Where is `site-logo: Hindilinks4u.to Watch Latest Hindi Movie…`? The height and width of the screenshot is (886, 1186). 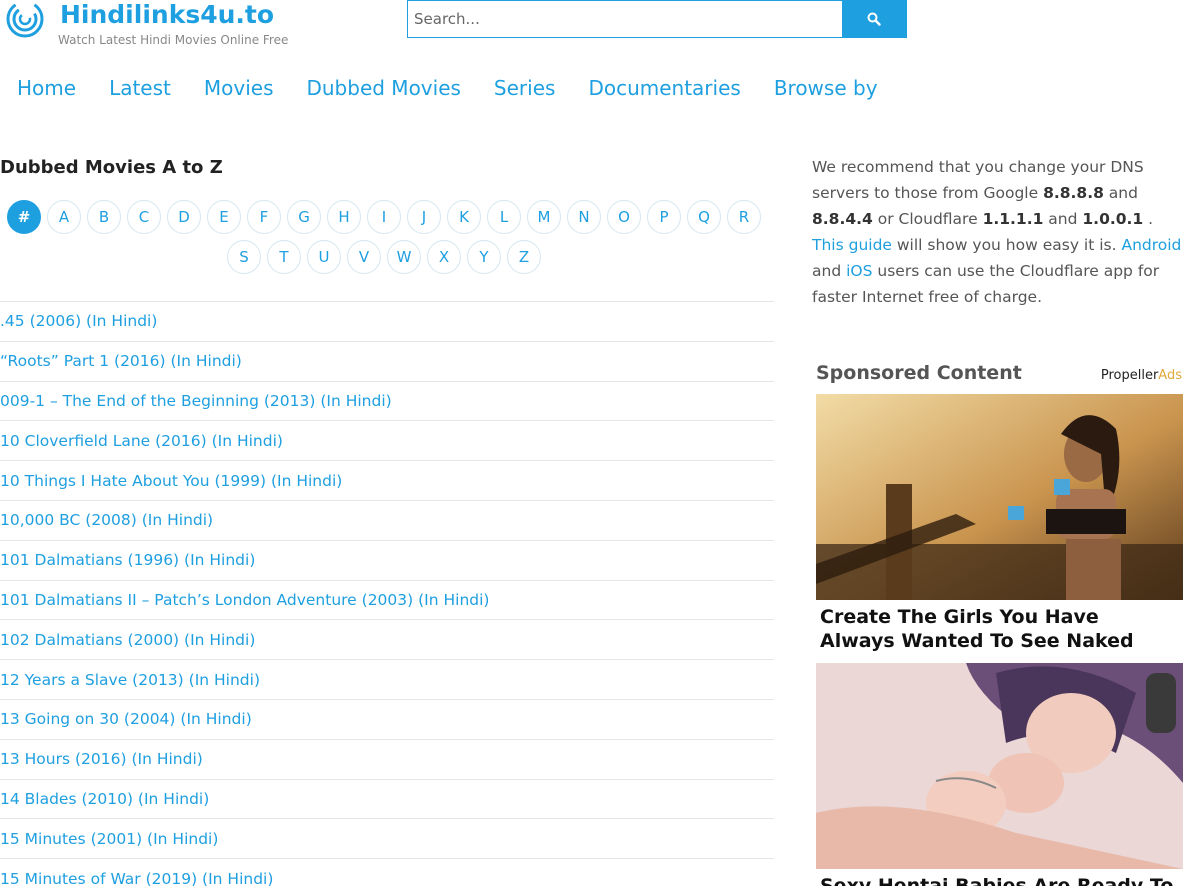 site-logo: Hindilinks4u.to Watch Latest Hindi Movie… is located at coordinates (154, 26).